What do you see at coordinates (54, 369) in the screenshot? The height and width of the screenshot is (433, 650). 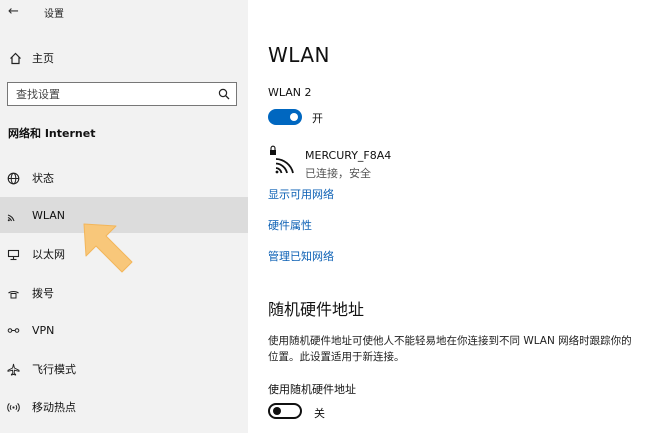 I see `sidebar-item-label: 飞行模式` at bounding box center [54, 369].